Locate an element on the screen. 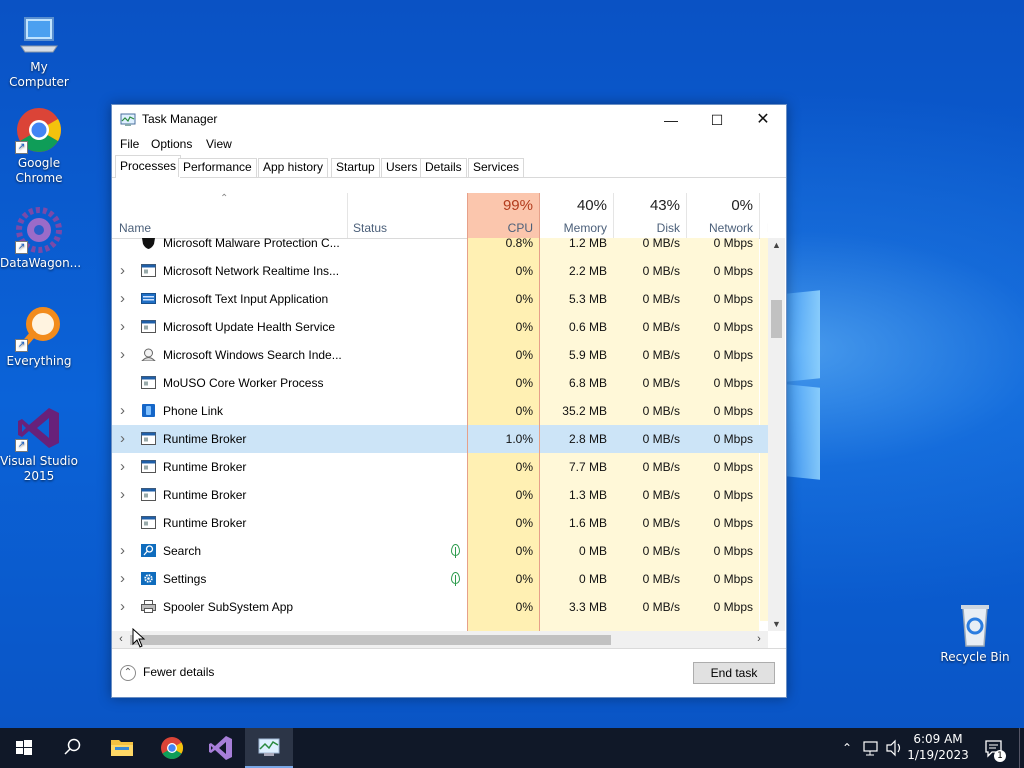 This screenshot has height=768, width=1024. horizontal-scroll-thumb is located at coordinates (370, 640).